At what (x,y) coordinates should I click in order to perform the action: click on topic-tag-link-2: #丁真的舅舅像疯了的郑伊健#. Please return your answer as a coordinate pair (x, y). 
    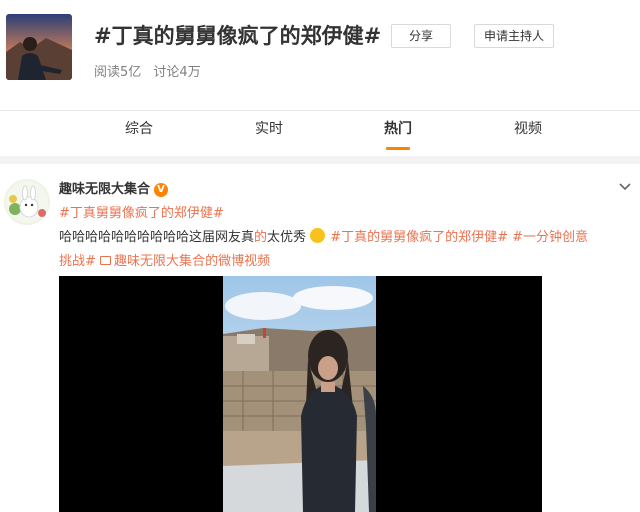
    Looking at the image, I should click on (419, 237).